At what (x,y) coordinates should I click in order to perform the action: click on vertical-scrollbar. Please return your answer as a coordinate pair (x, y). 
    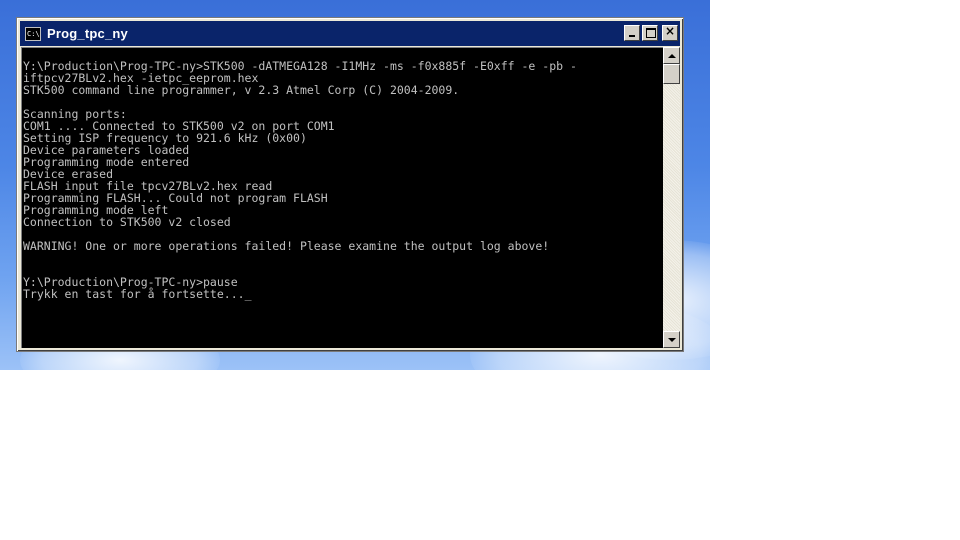
    Looking at the image, I should click on (671, 197).